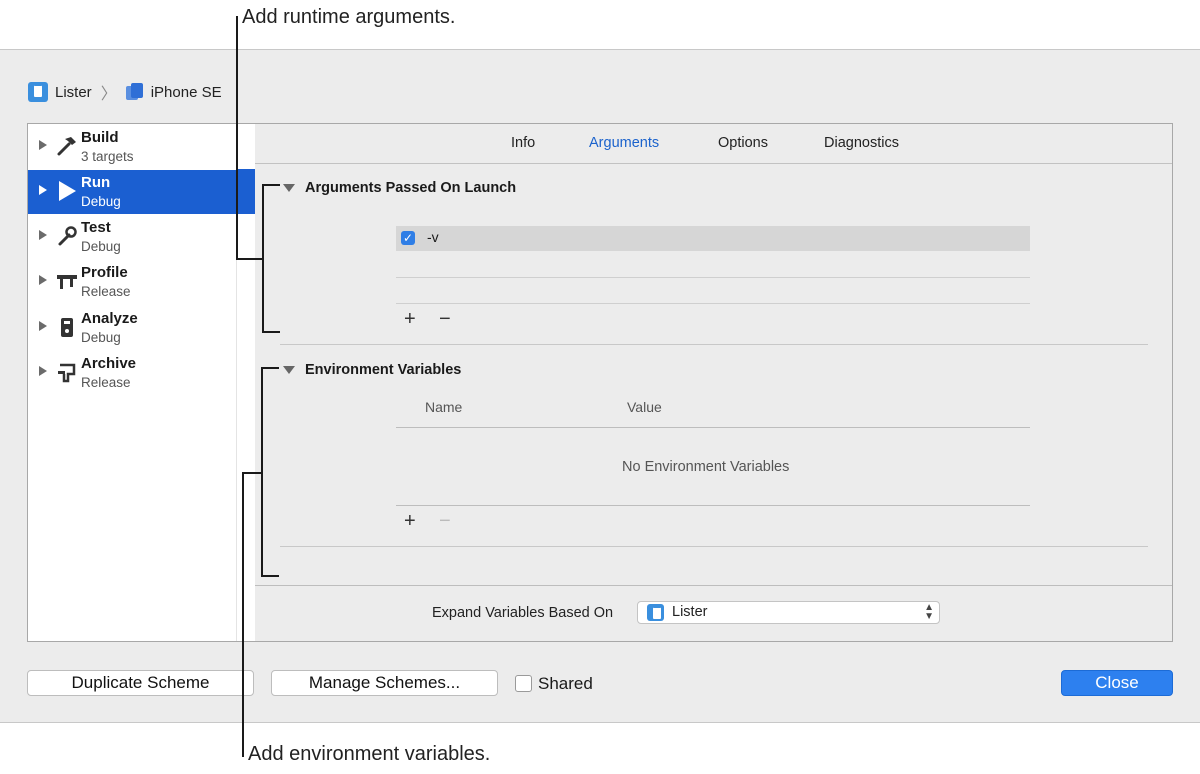 This screenshot has width=1200, height=774. What do you see at coordinates (132, 328) in the screenshot?
I see `sidebar-item-analyze: Analyze Debug` at bounding box center [132, 328].